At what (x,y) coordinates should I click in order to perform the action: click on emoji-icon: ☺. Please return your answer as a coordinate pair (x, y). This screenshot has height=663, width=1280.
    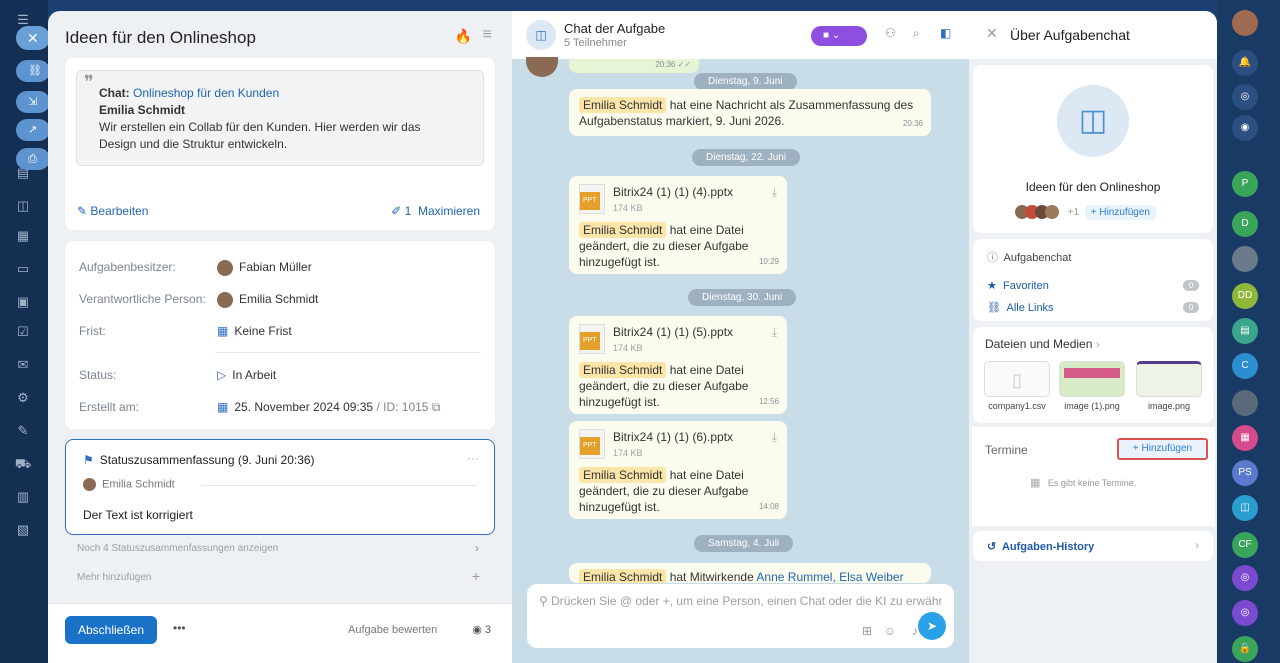
    Looking at the image, I should click on (890, 631).